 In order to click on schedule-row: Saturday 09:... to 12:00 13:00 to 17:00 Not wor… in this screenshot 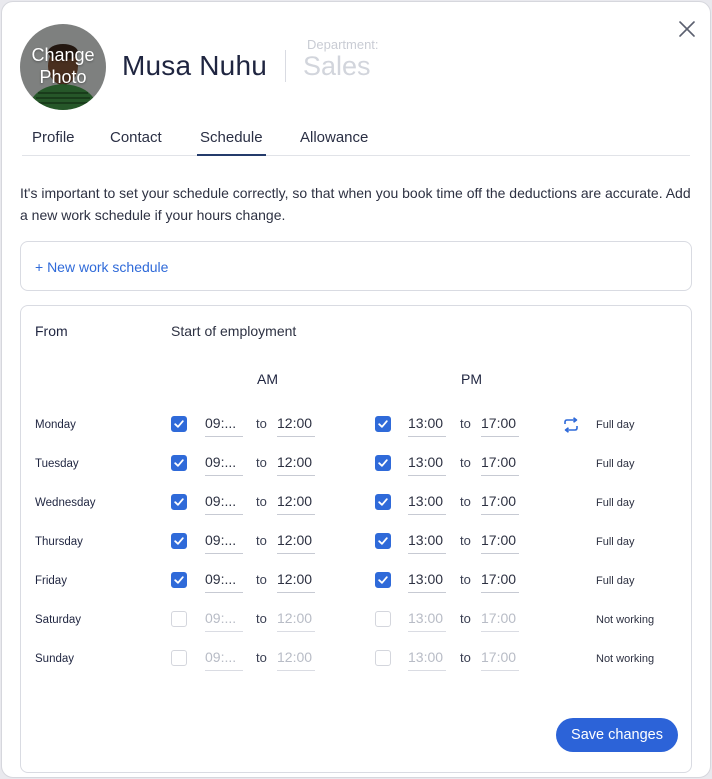, I will do `click(356, 621)`.